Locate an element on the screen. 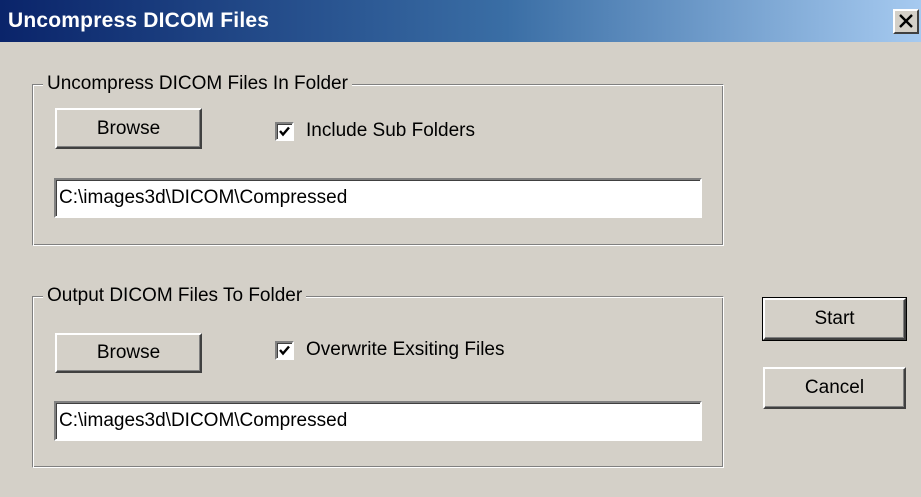 This screenshot has width=921, height=497. include-subfolders-label: Include Sub Folders is located at coordinates (390, 130).